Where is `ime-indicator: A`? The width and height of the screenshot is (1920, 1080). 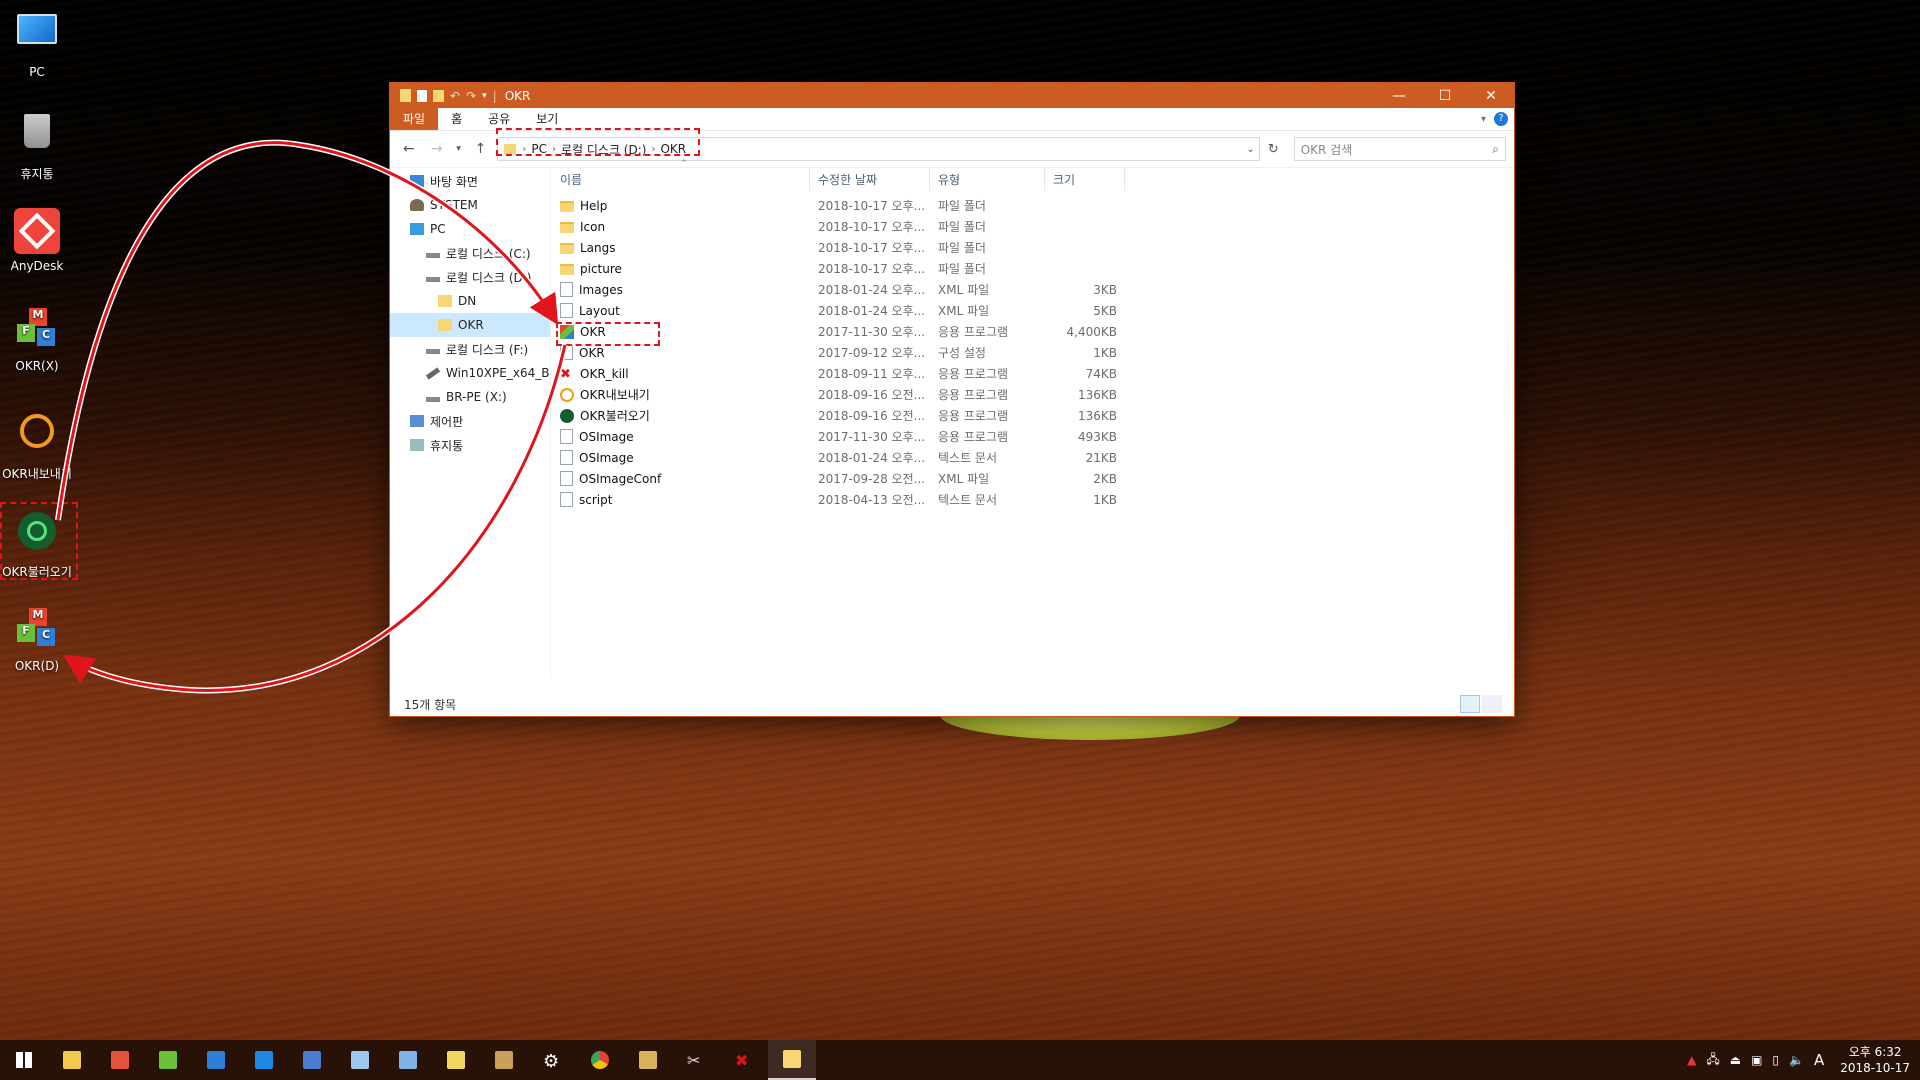
ime-indicator: A is located at coordinates (1819, 1060).